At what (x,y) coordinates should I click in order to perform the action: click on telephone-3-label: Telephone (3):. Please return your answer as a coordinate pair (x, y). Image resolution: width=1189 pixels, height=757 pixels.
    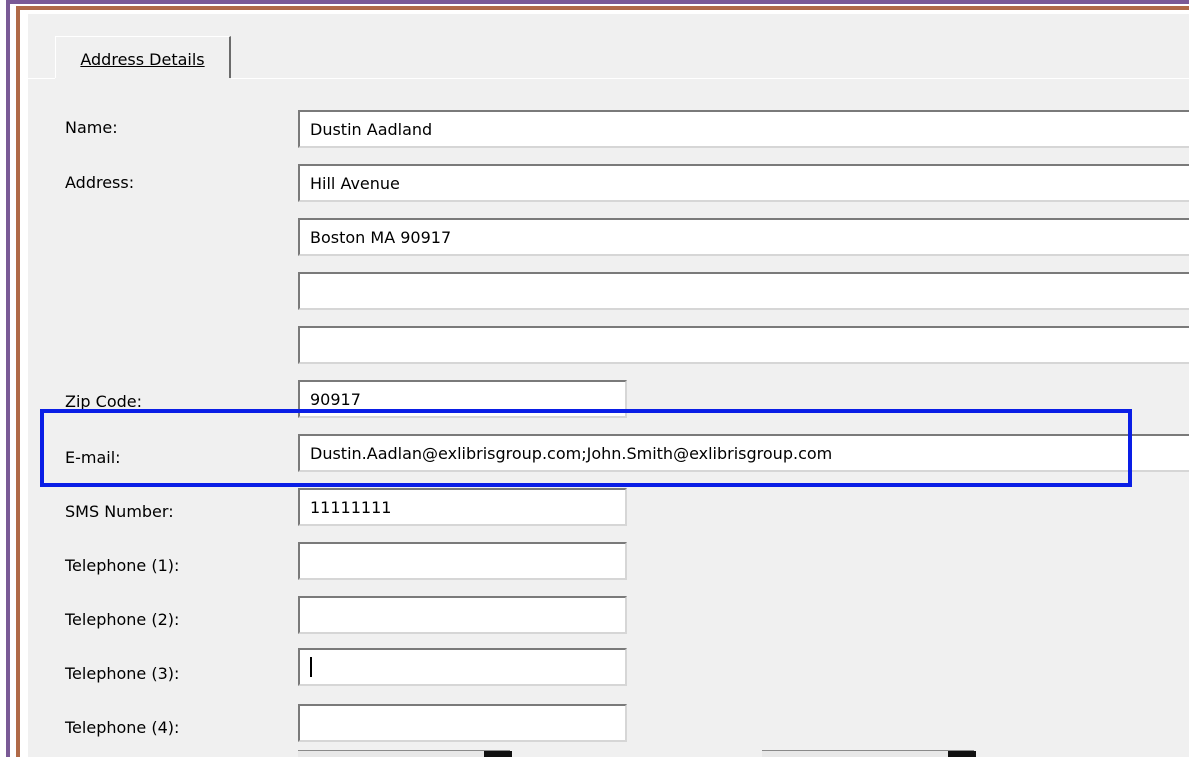
    Looking at the image, I should click on (122, 673).